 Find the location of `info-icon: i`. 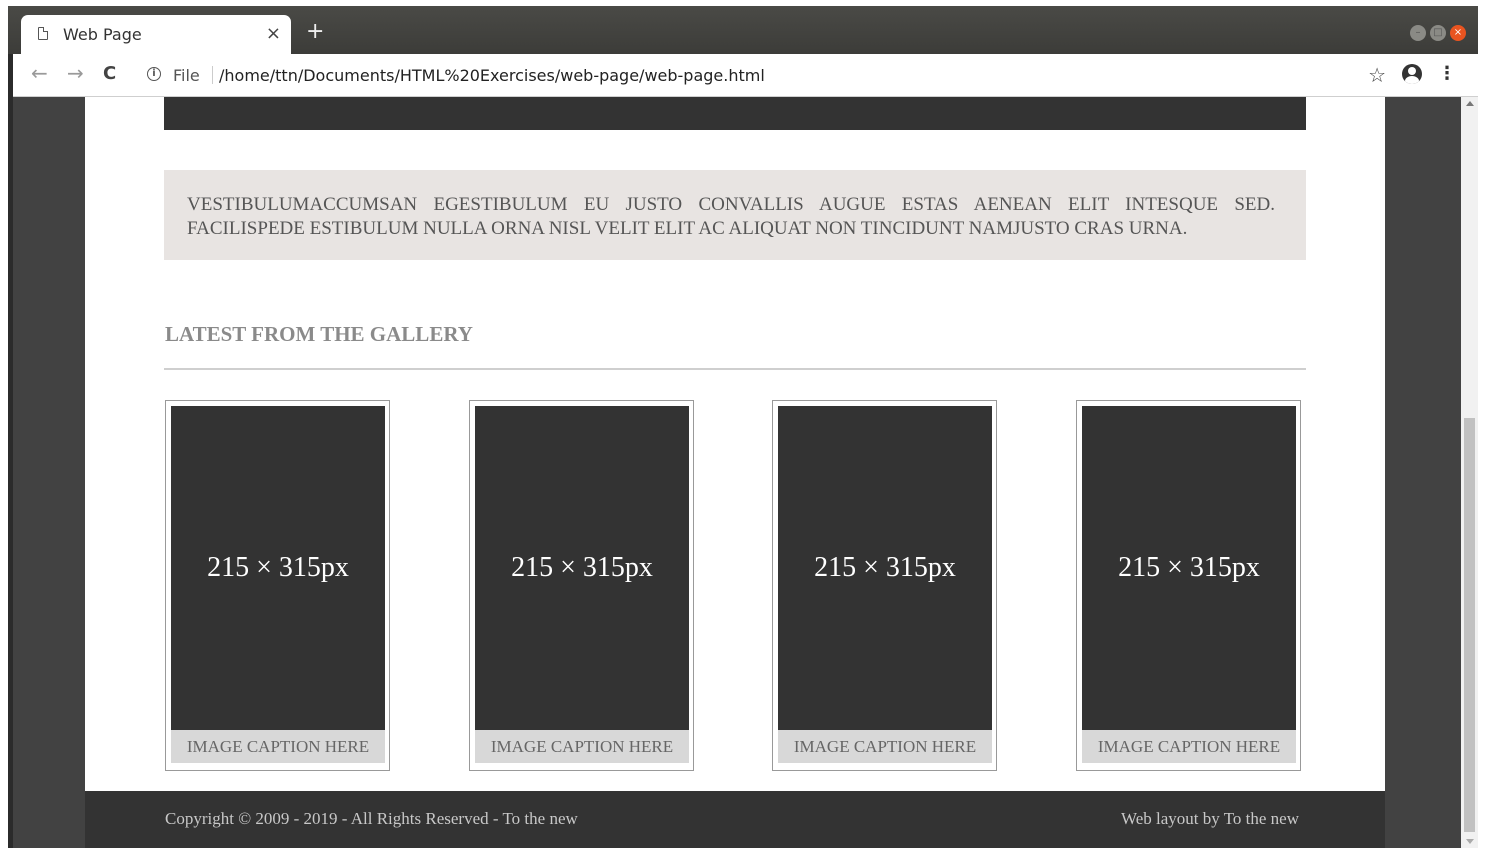

info-icon: i is located at coordinates (154, 74).